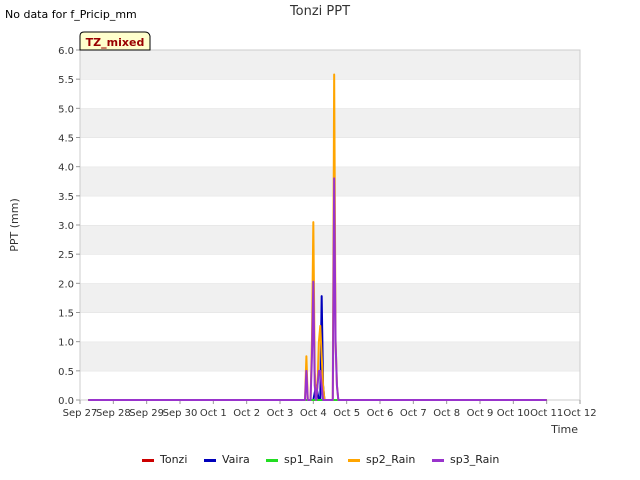 This screenshot has height=480, width=640. I want to click on y-tick-label: 3.5, so click(66, 197).